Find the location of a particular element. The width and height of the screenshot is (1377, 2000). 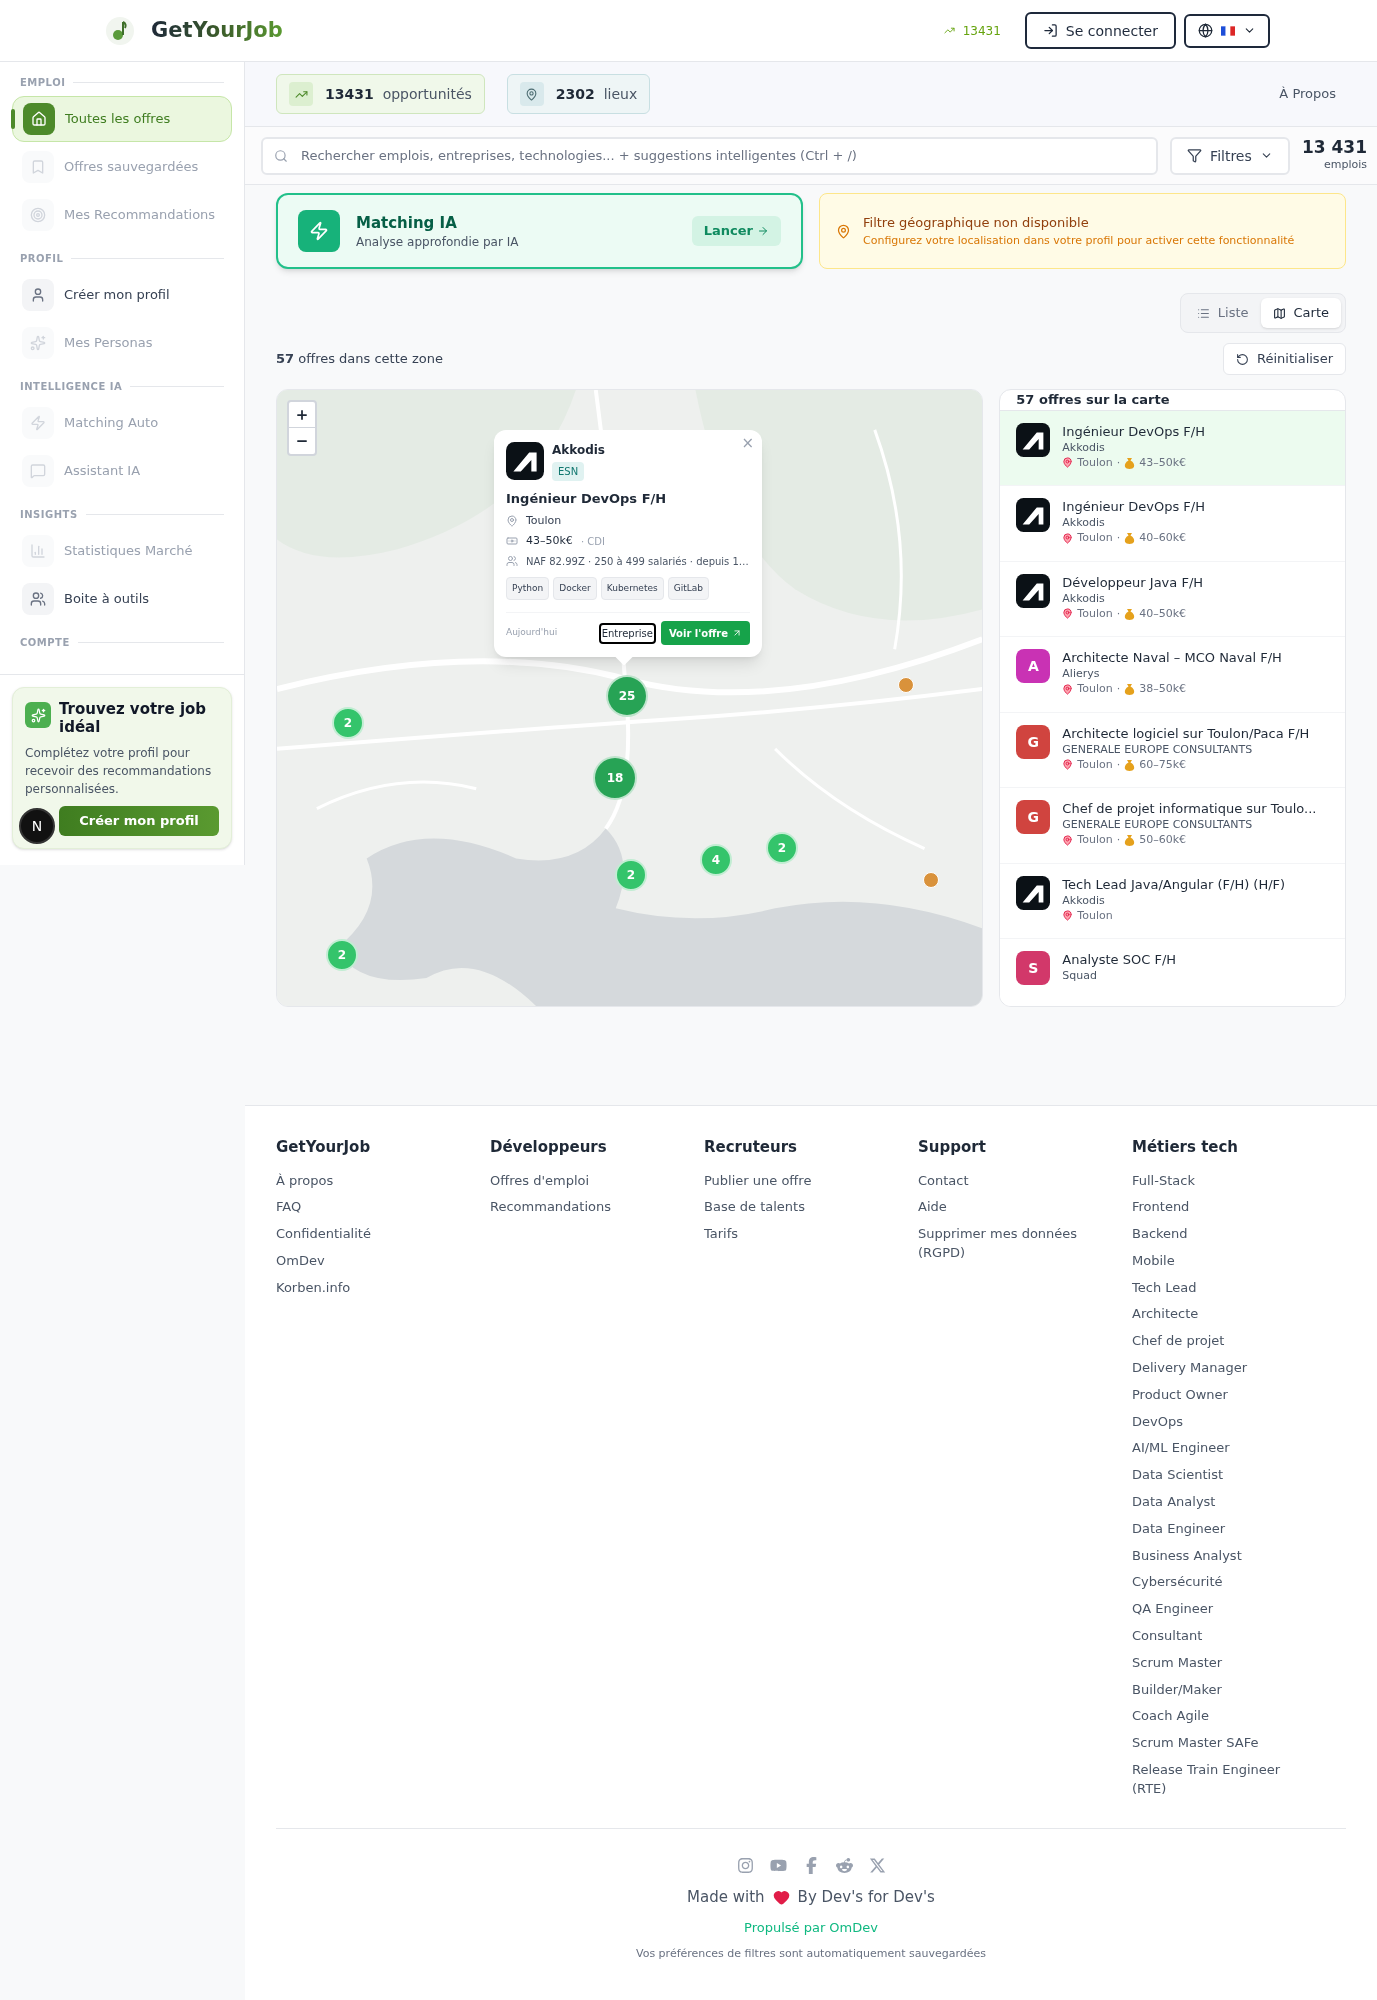

footer-link: Tarifs is located at coordinates (789, 1234).